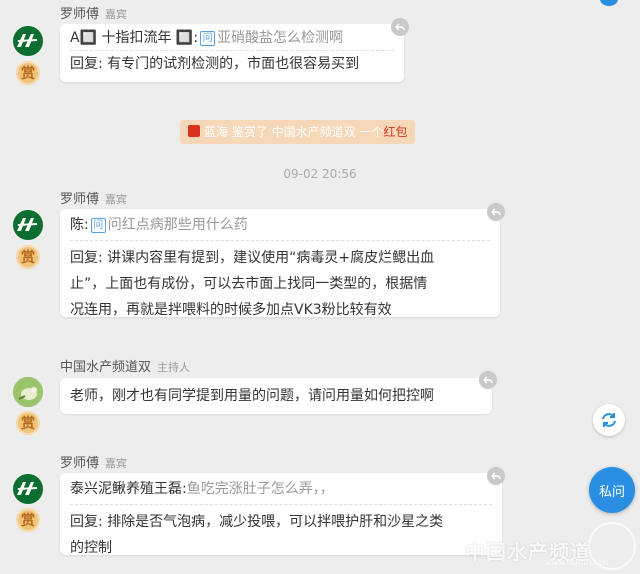  I want to click on answer-text: 回复: 有专门的试剂检测的，市面也很容易买到, so click(215, 64).